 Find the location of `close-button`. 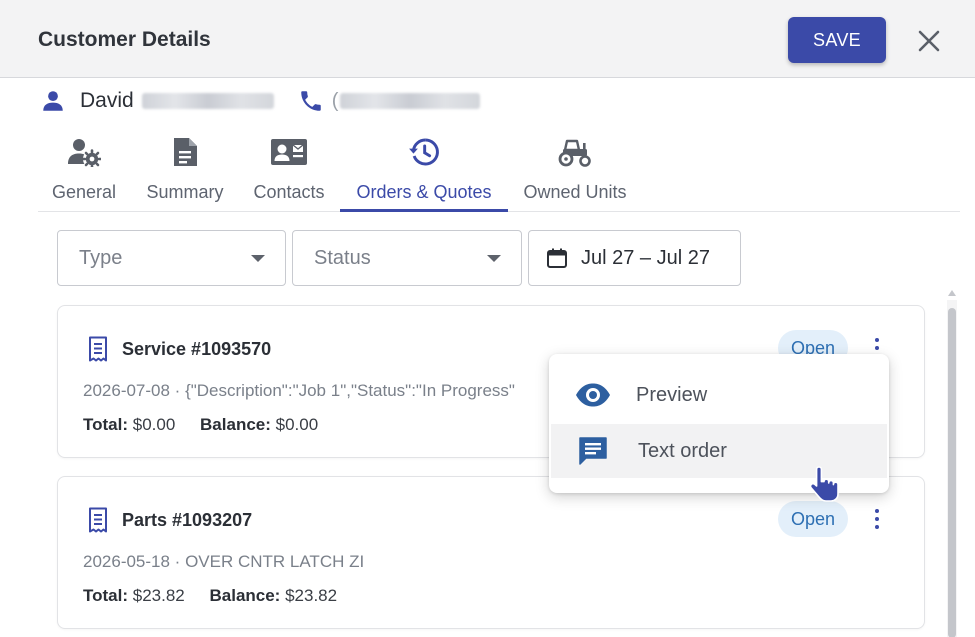

close-button is located at coordinates (929, 41).